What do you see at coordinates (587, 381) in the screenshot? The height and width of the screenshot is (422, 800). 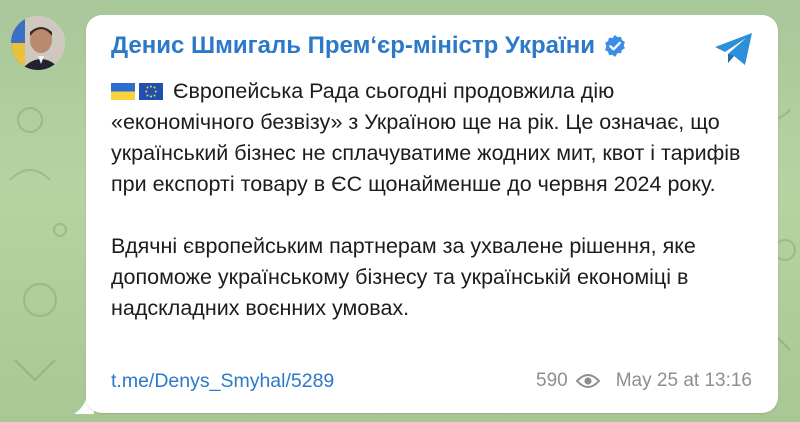 I see `eye-icon` at bounding box center [587, 381].